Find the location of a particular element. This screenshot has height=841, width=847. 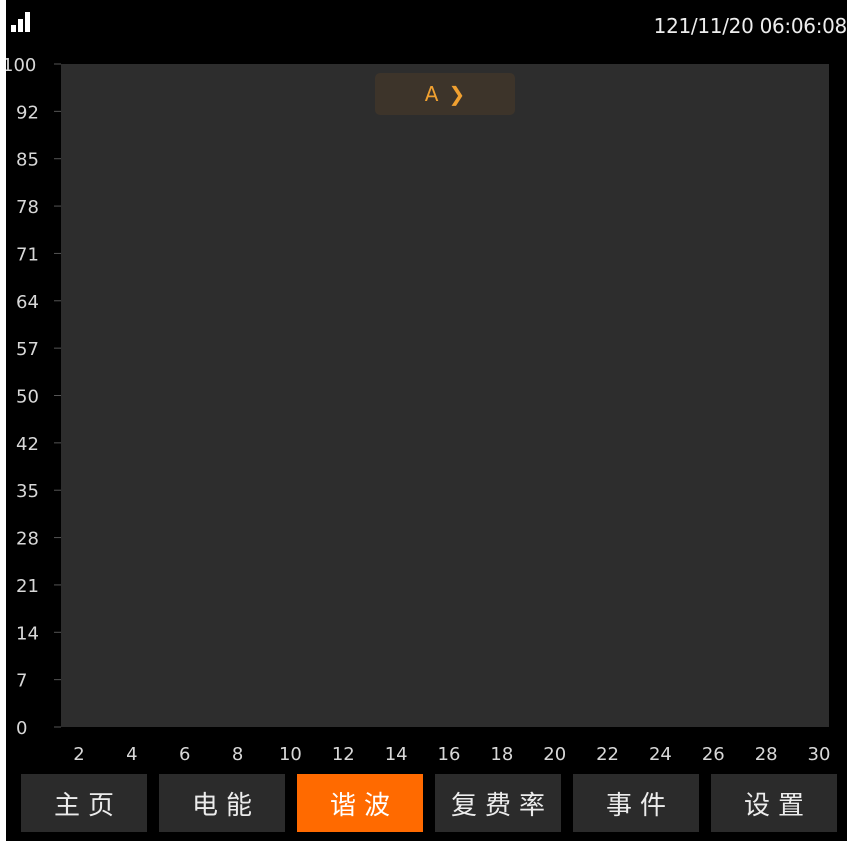

x-tick-label: 4 is located at coordinates (131, 754).